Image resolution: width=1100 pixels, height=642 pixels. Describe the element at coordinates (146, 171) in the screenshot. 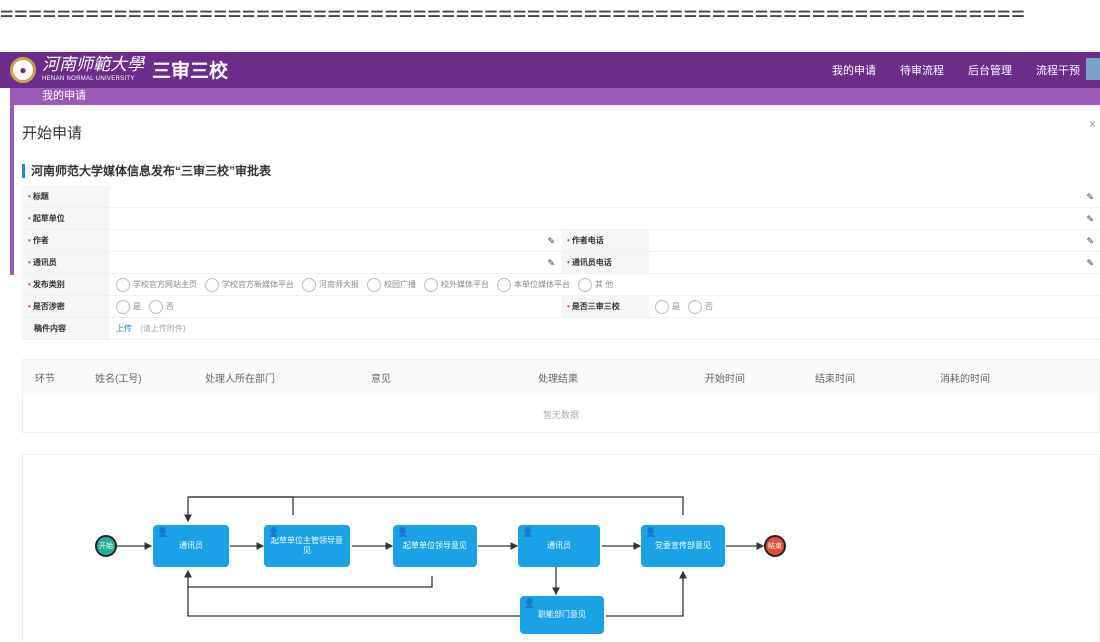

I see `form-section-title: 河南师范大学媒体信息发布“三审三校”审批表` at that location.